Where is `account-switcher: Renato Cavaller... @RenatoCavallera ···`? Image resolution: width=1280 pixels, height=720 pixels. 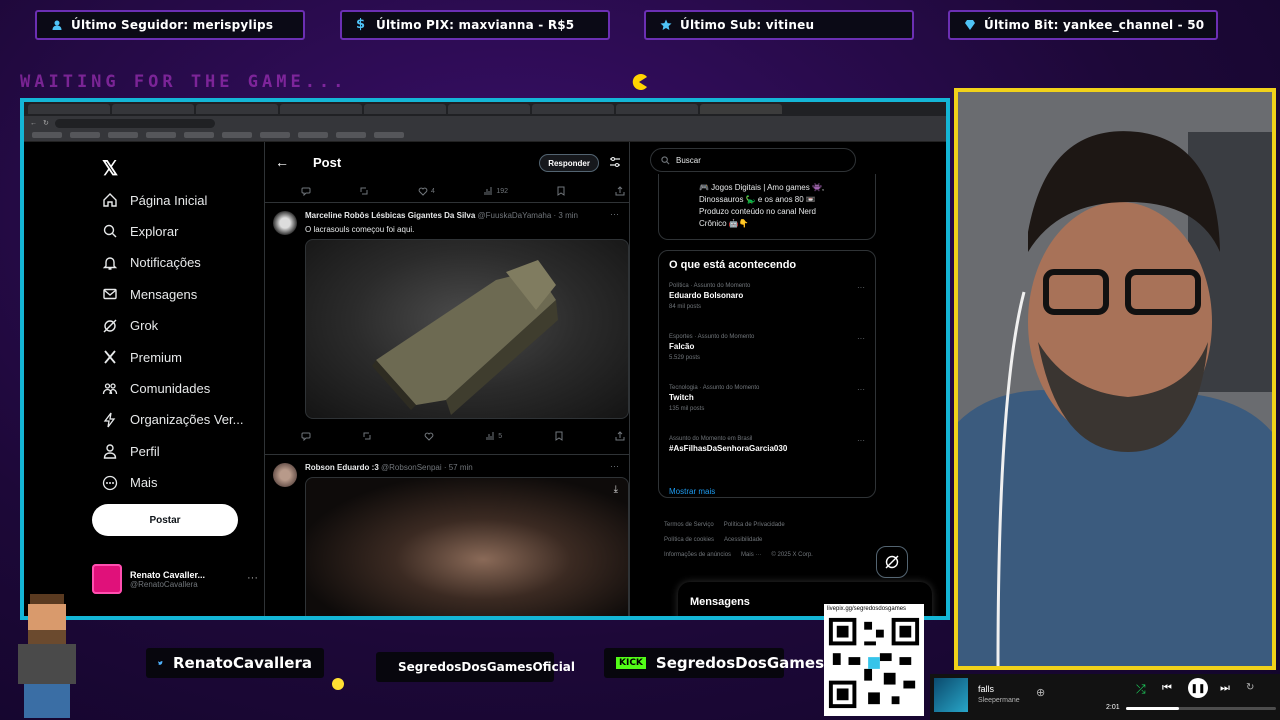
account-switcher: Renato Cavaller... @RenatoCavallera ··· is located at coordinates (175, 579).